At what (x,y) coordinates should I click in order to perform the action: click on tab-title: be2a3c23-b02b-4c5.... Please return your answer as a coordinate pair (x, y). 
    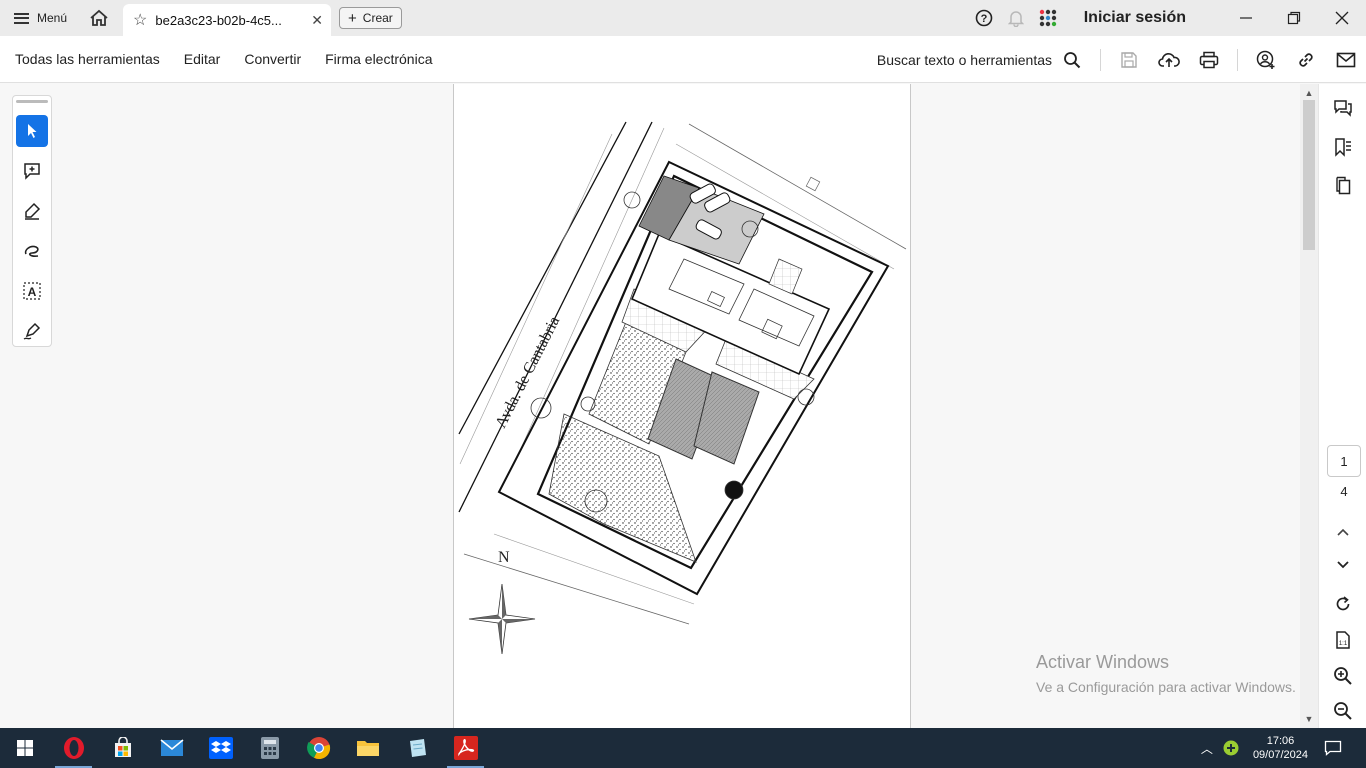
    Looking at the image, I should click on (218, 20).